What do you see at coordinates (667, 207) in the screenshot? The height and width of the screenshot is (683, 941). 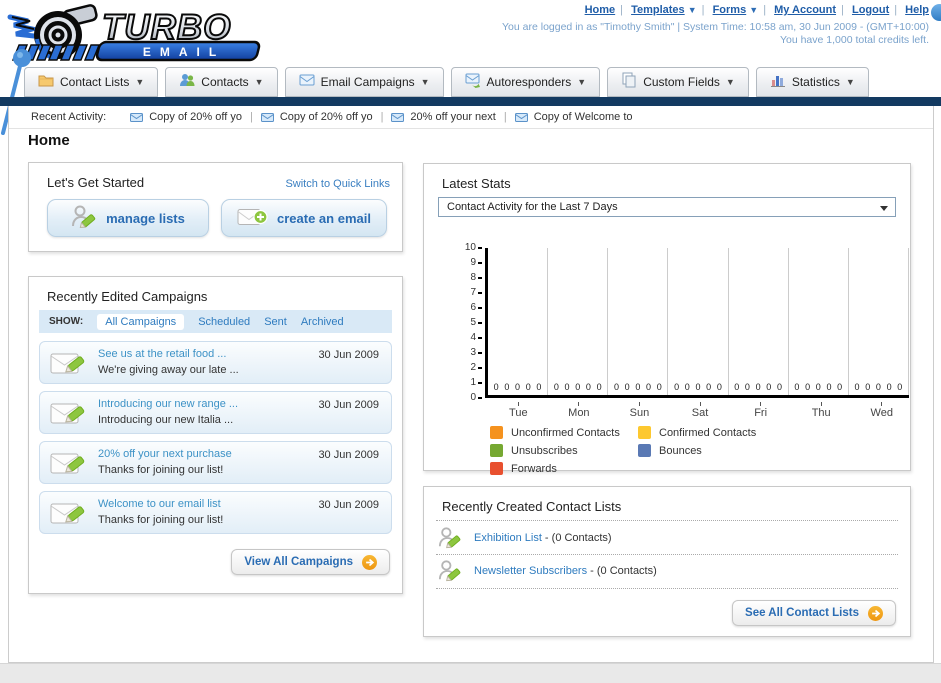 I see `stats-period-select: Contact Activity for the Last 7 Days` at bounding box center [667, 207].